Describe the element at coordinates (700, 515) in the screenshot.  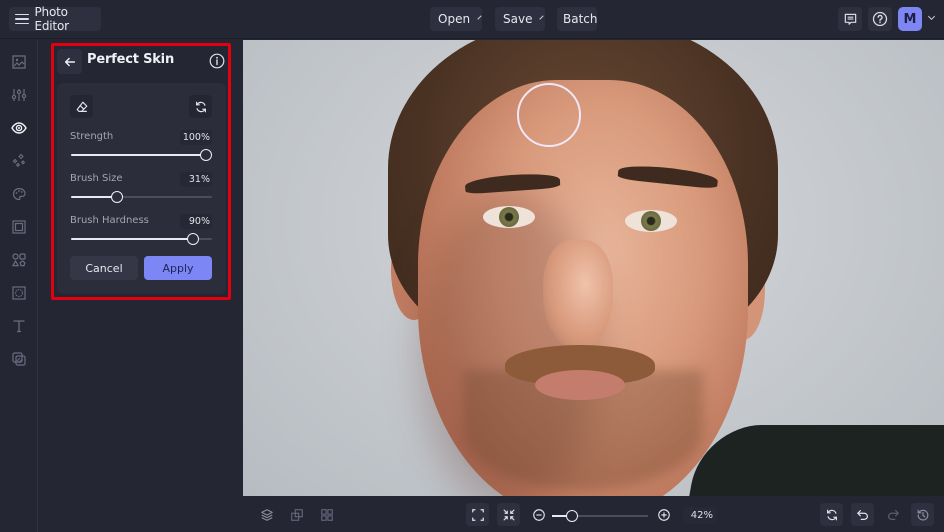
I see `zoom-percentage: 42%` at that location.